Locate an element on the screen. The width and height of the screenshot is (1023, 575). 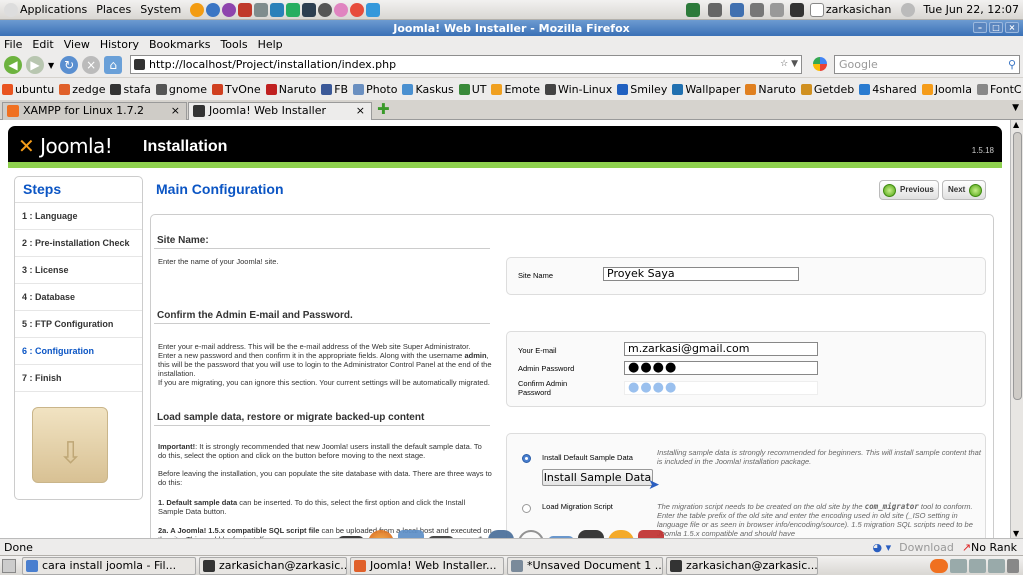
bookmark-smiley: Smiley is located at coordinates (642, 89).